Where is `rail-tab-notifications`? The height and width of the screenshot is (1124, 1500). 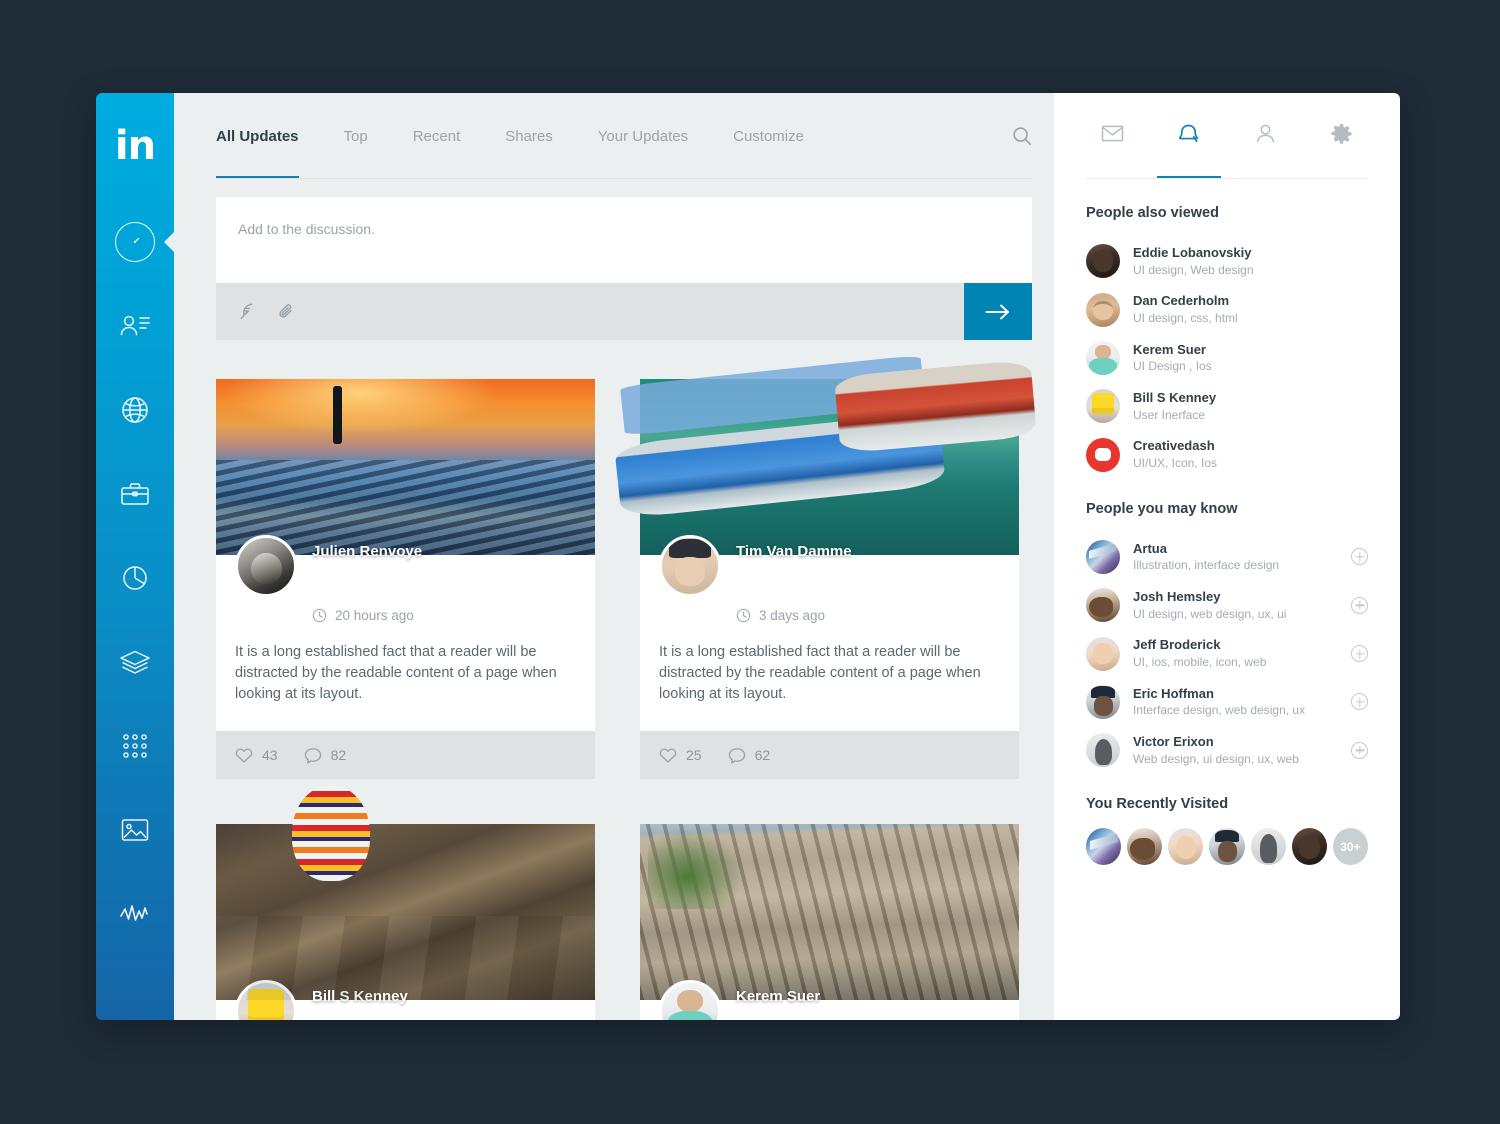
rail-tab-notifications is located at coordinates (1189, 136).